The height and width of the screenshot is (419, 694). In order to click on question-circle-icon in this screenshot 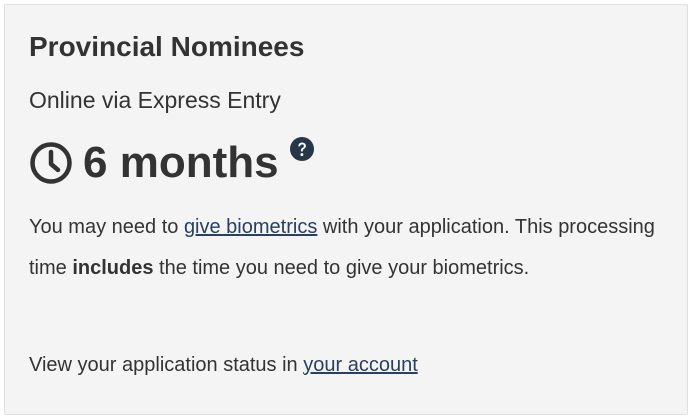, I will do `click(302, 149)`.